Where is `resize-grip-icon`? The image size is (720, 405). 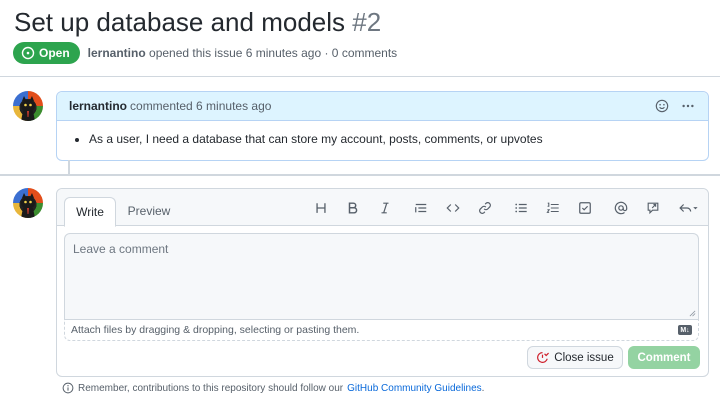 resize-grip-icon is located at coordinates (692, 313).